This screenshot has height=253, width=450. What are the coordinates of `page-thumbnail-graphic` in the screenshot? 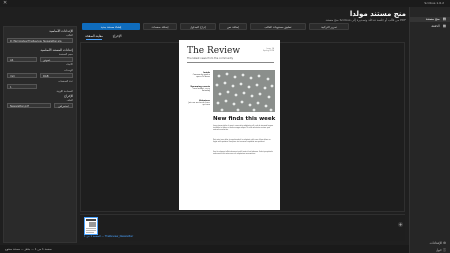 It's located at (91, 226).